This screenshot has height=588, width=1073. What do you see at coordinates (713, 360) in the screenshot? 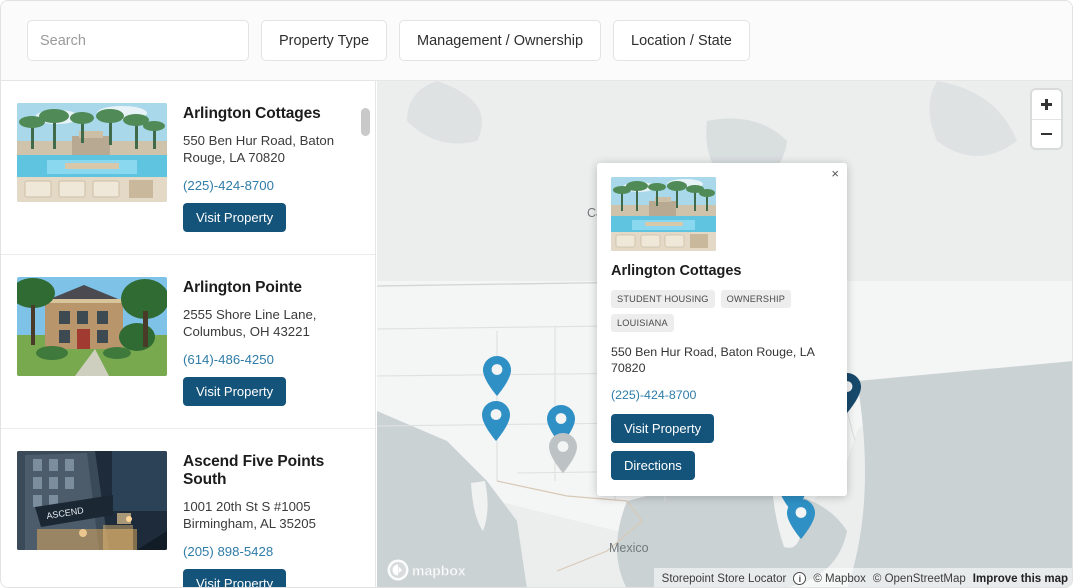
I see `popup-property-address: 550 Ben Hur Road, Baton Rouge, LA 70820` at bounding box center [713, 360].